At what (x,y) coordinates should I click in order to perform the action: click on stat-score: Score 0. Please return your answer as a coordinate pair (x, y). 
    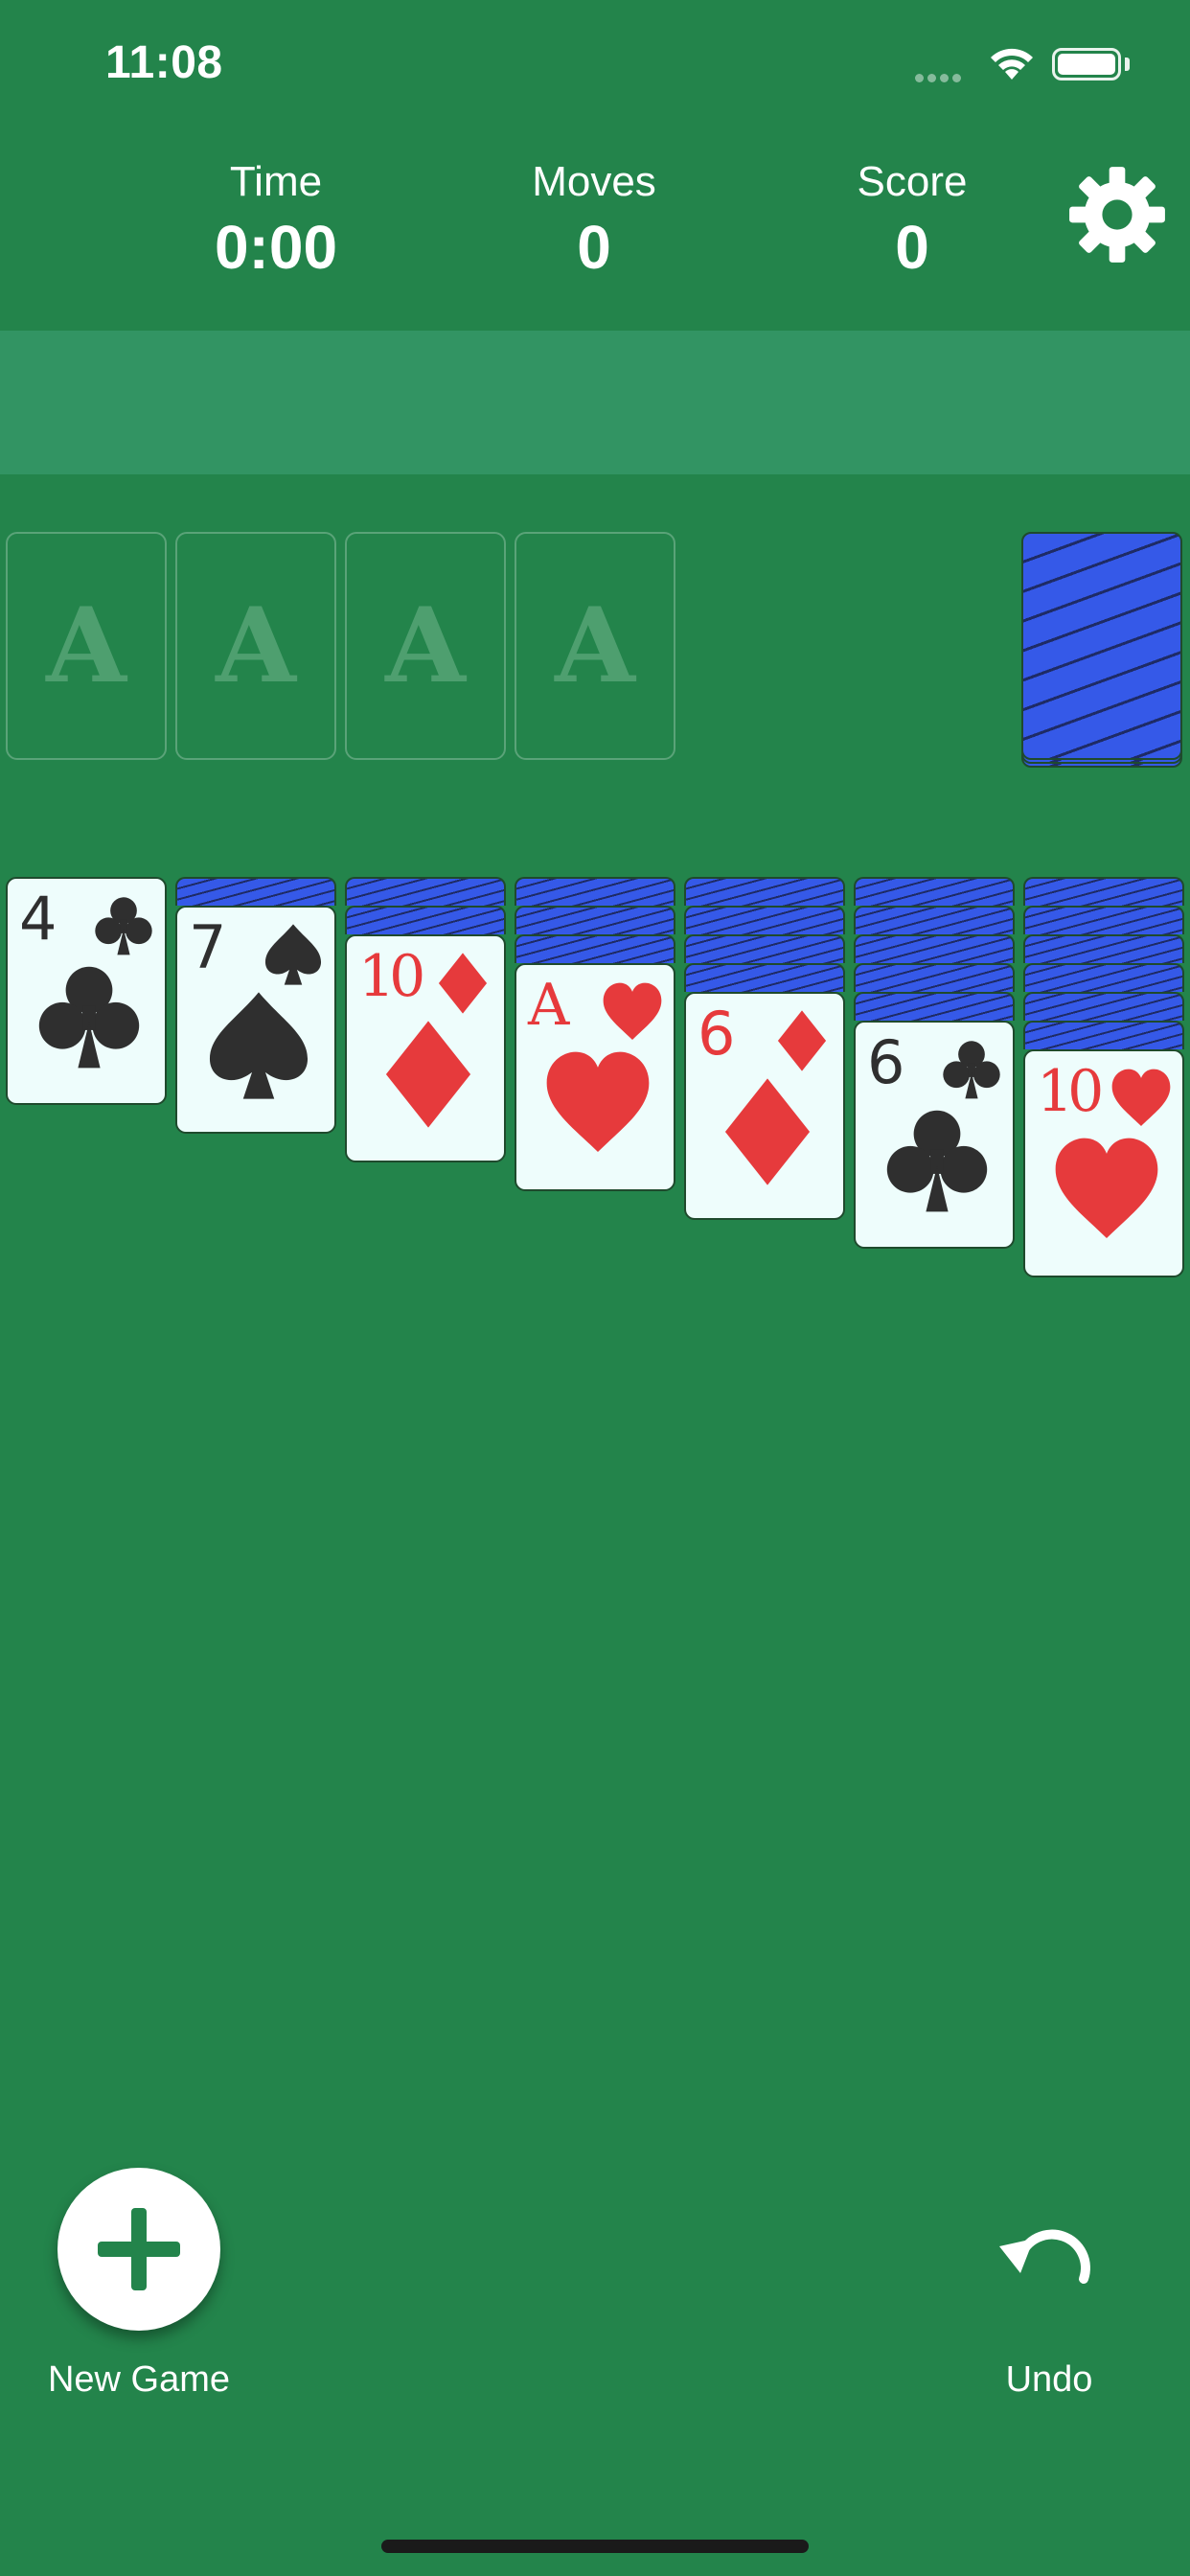
    Looking at the image, I should click on (913, 220).